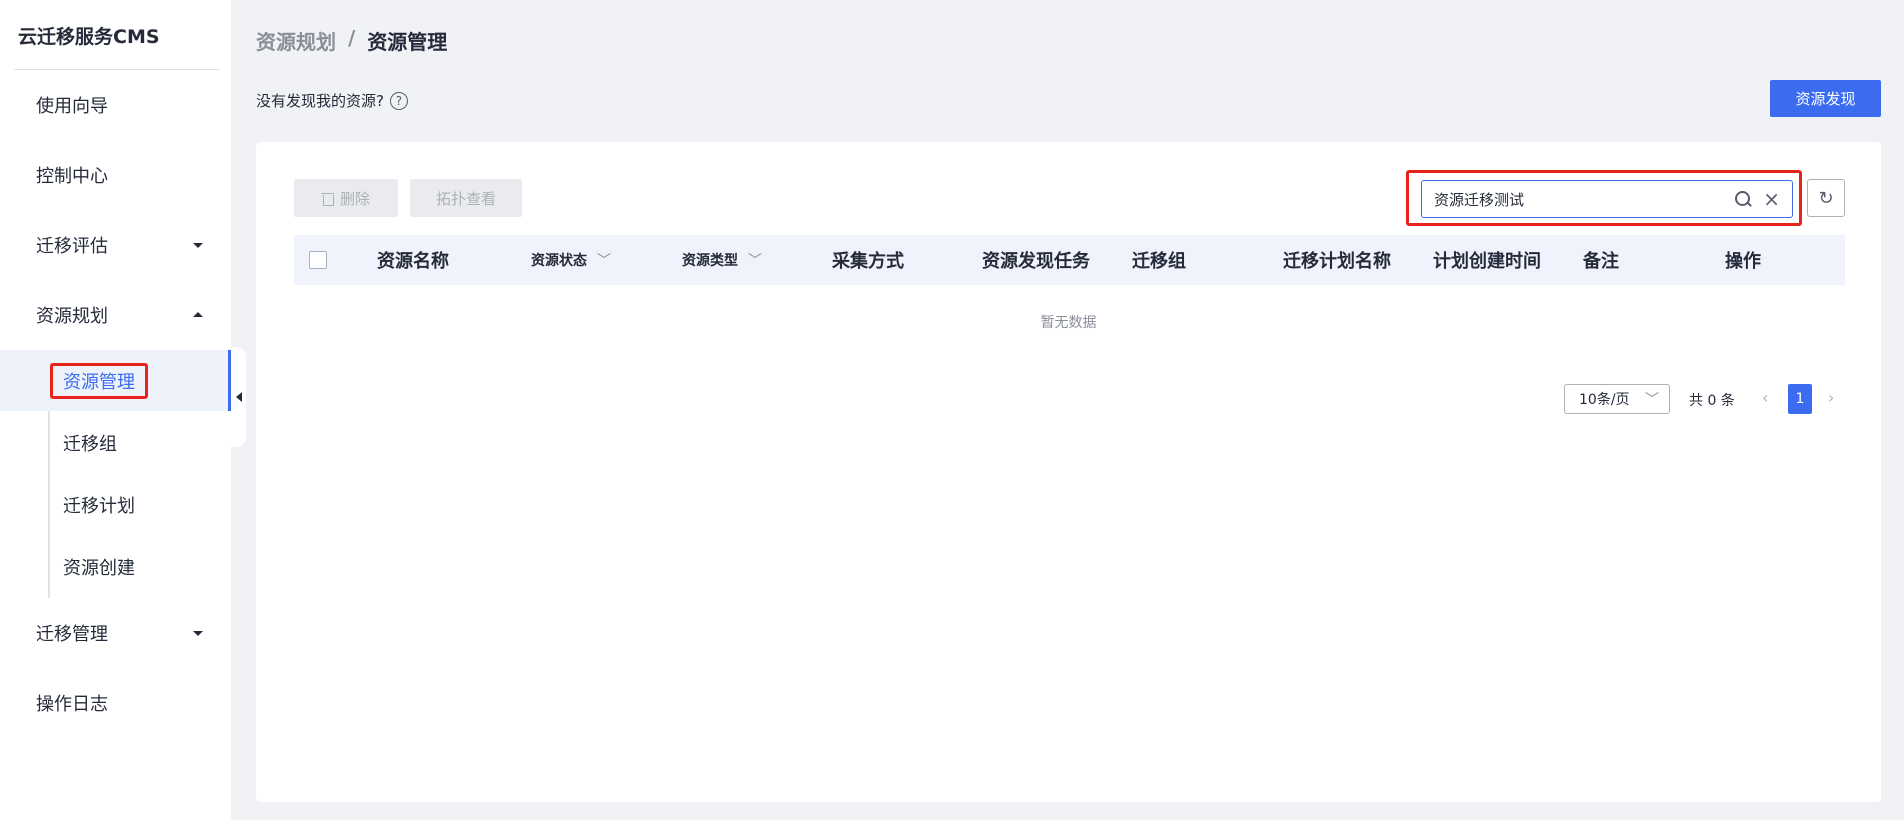 Image resolution: width=1904 pixels, height=820 pixels. Describe the element at coordinates (559, 261) in the screenshot. I see `column-label: 资源状态` at that location.